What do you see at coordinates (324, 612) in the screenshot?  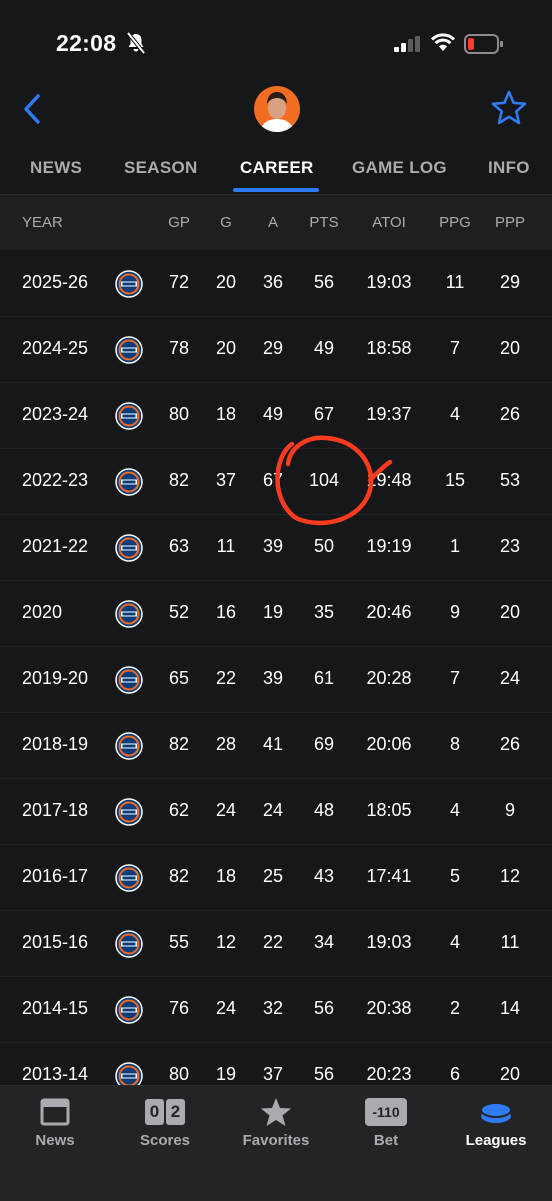 I see `cell-pts: 35` at bounding box center [324, 612].